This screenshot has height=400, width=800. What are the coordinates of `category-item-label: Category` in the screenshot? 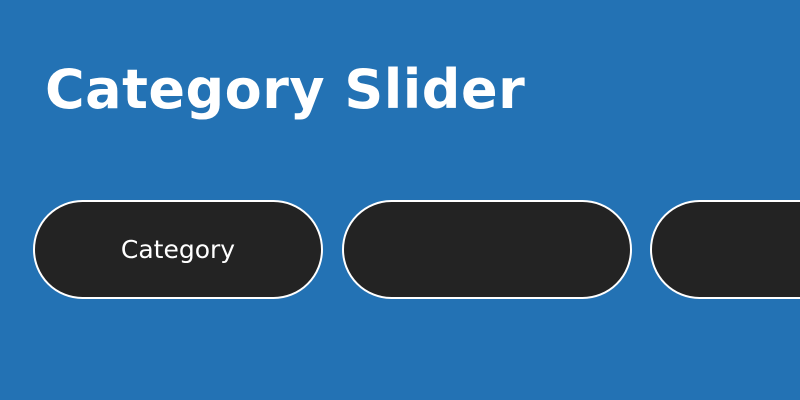 It's located at (178, 249).